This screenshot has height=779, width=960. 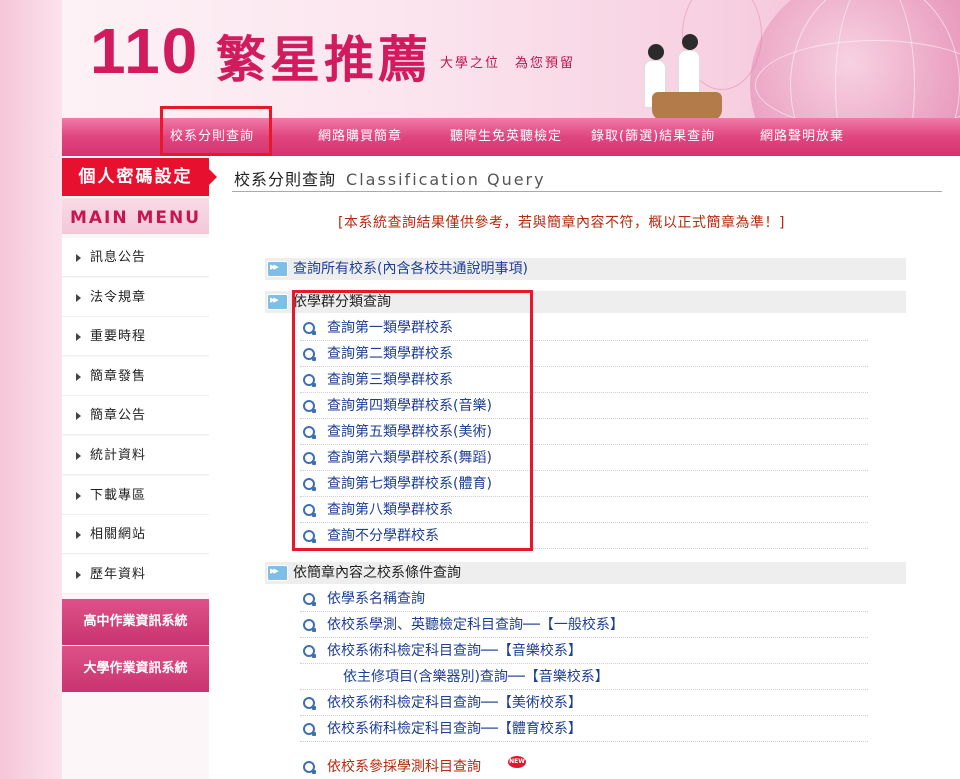 I want to click on condition-link-5: 依校系術科檢定科目查詢──【美術校系】, so click(x=584, y=703).